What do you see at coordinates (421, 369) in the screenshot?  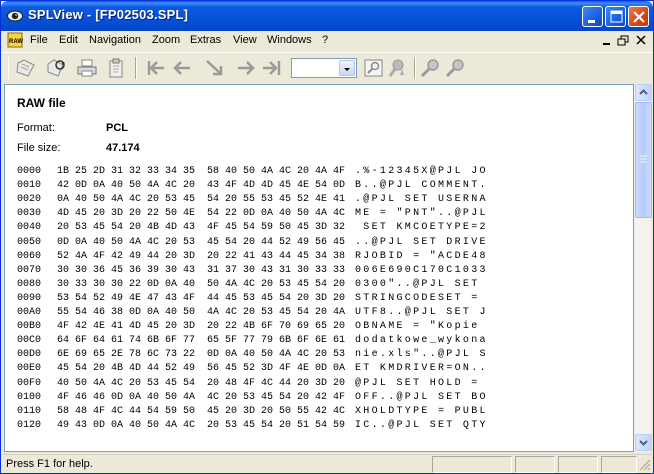 I see `hex-ascii: ET KMDRIVER=ON..` at bounding box center [421, 369].